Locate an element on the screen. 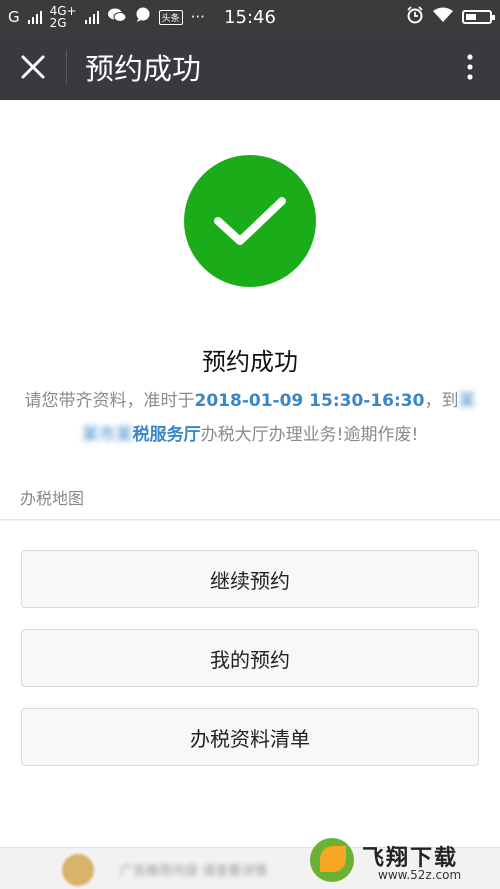 The width and height of the screenshot is (500, 889). close-icon is located at coordinates (33, 67).